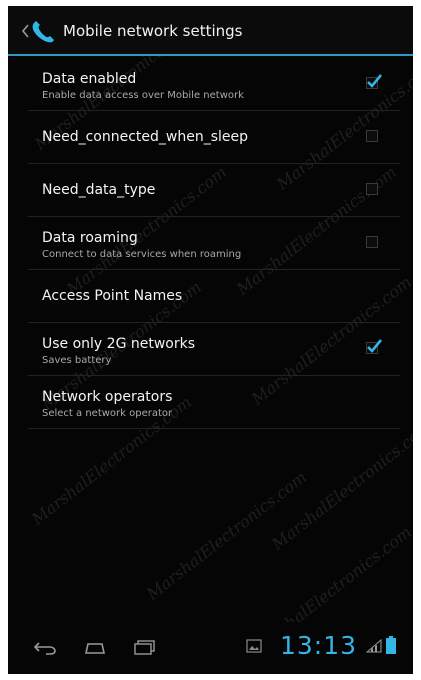  Describe the element at coordinates (254, 646) in the screenshot. I see `gallery-icon` at that location.